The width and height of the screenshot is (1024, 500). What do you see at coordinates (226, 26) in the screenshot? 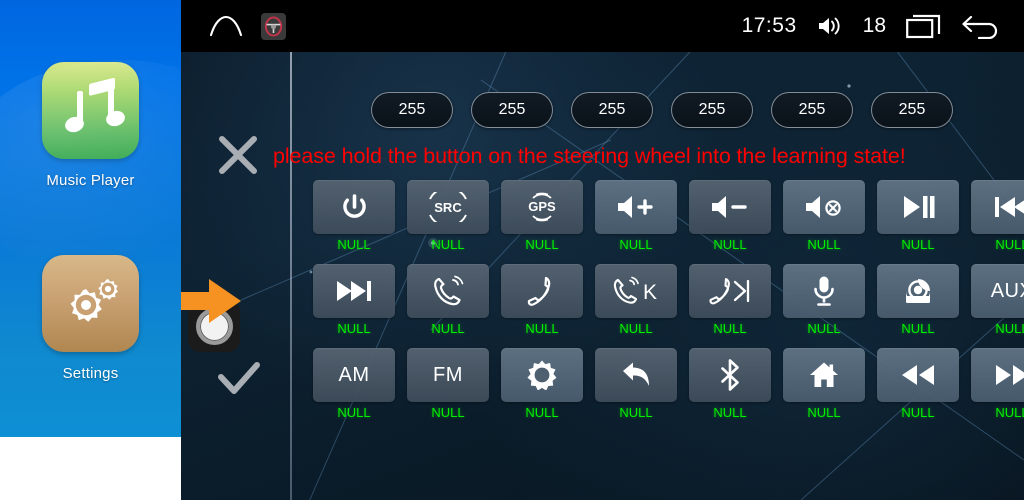
I see `home-outline-icon` at bounding box center [226, 26].